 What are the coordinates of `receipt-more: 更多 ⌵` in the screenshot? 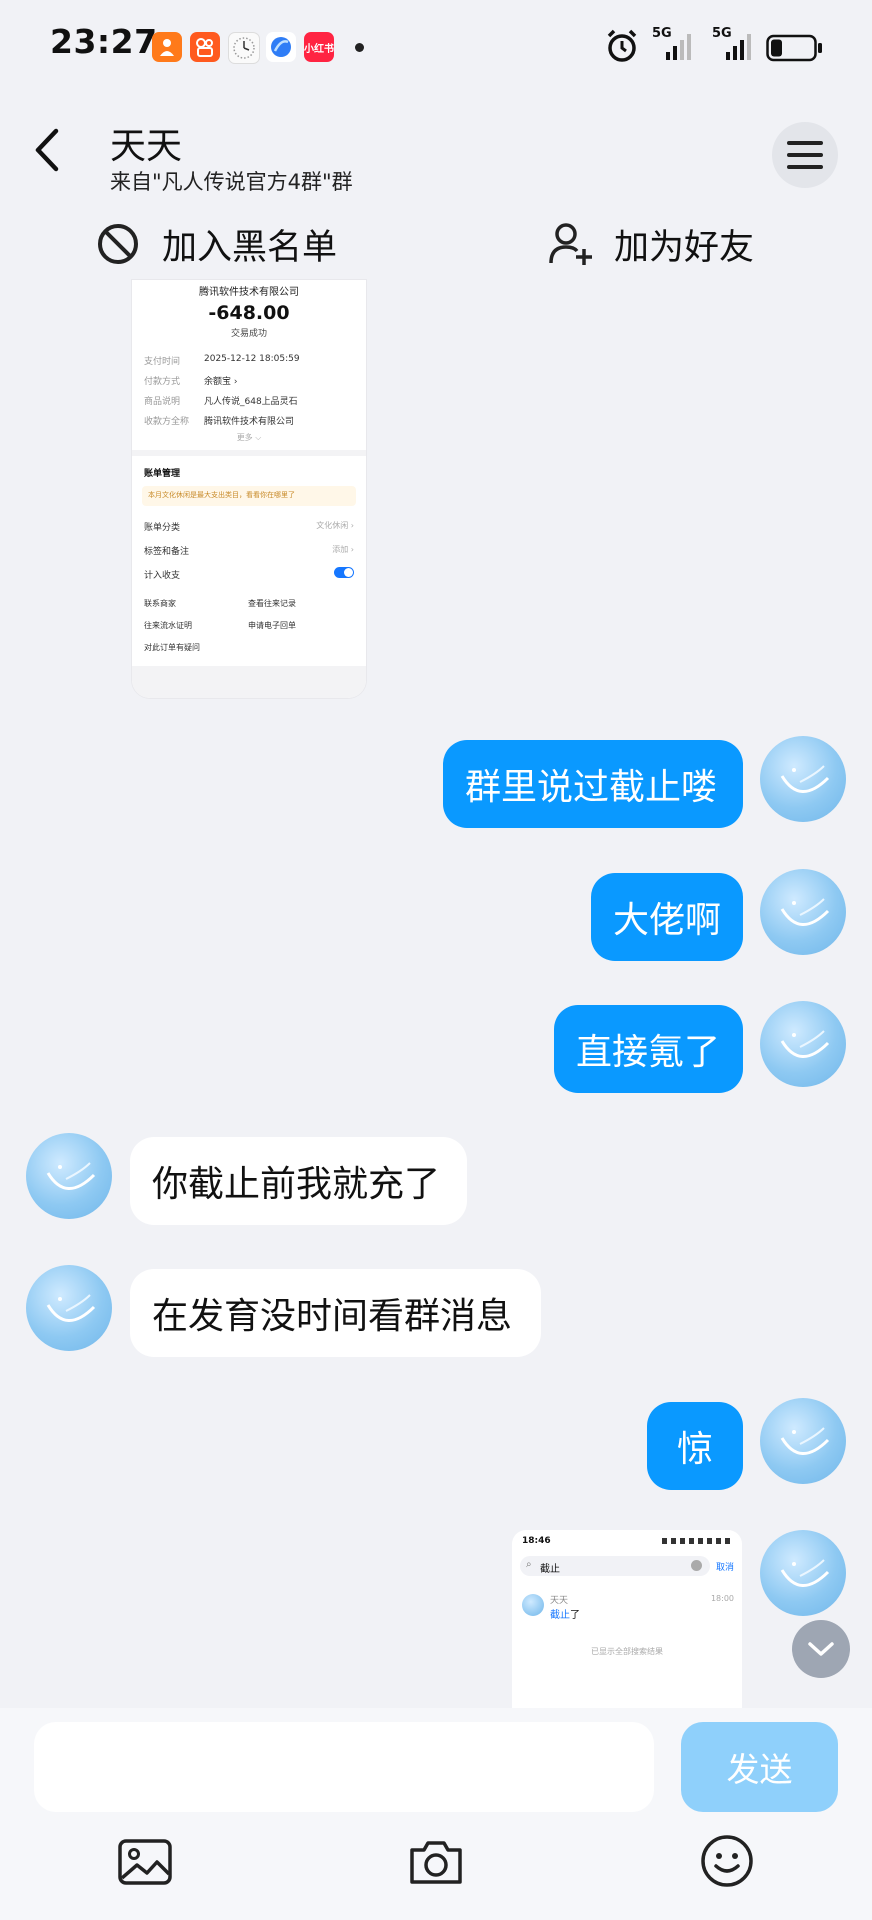 It's located at (249, 437).